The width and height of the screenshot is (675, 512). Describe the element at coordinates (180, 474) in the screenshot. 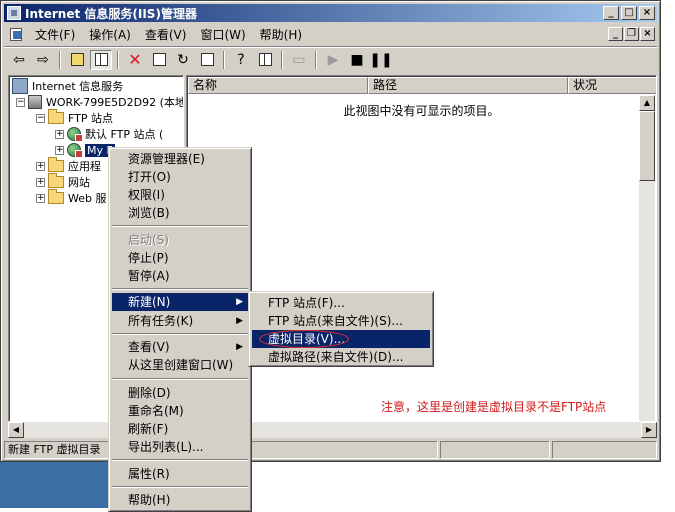

I see `menu-item-properties: 属性(R)` at that location.